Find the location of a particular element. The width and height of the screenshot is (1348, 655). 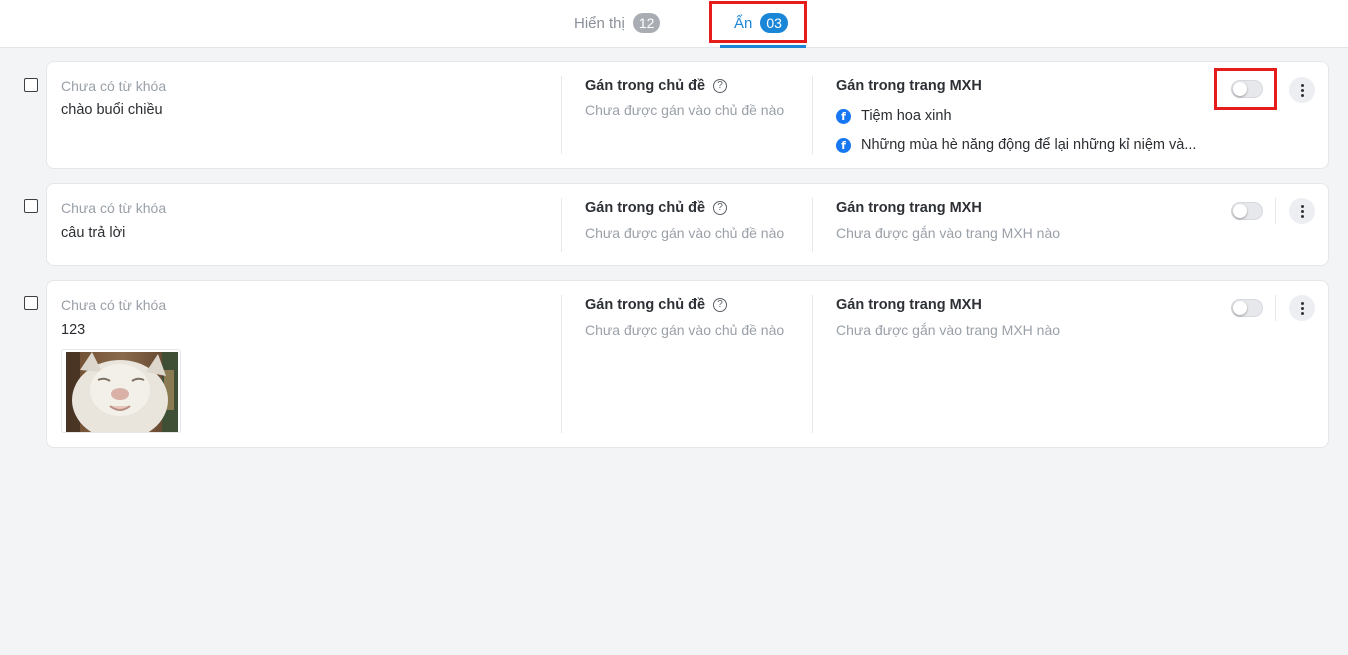

tab-shown: Hiển thị 12 is located at coordinates (617, 23).